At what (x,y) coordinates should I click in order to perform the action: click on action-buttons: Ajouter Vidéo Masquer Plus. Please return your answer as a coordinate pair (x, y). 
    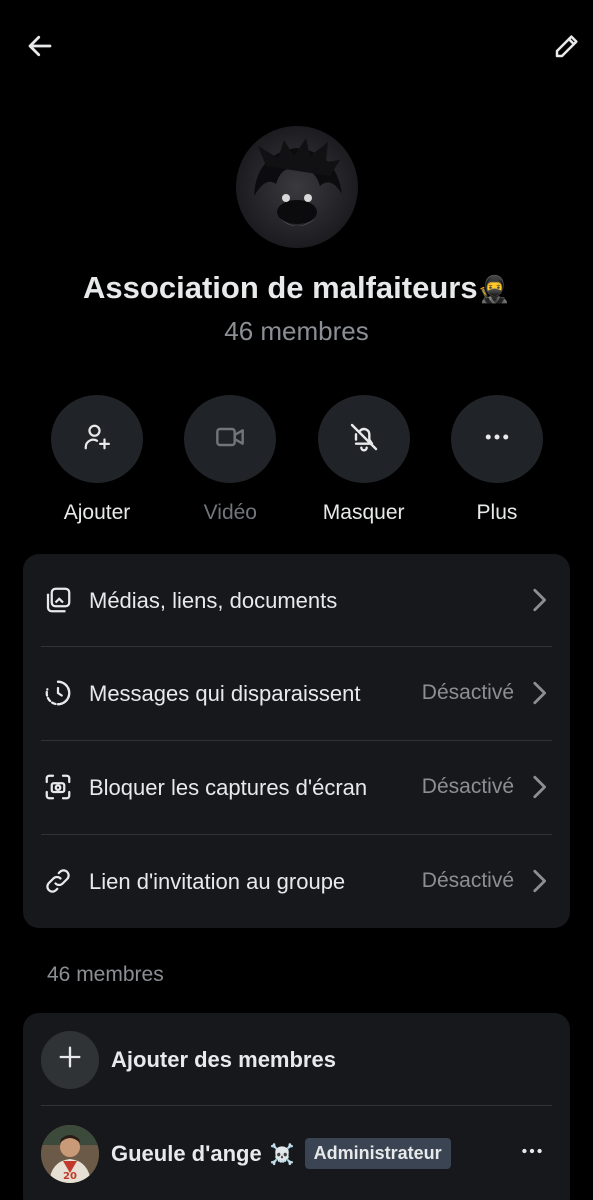
    Looking at the image, I should click on (297, 460).